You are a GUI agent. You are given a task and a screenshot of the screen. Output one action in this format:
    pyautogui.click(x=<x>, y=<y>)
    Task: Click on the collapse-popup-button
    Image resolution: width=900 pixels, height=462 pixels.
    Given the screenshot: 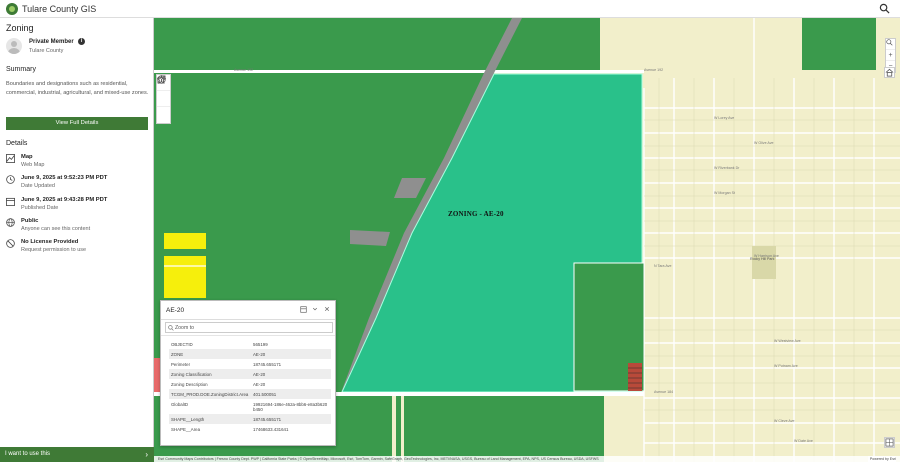 What is the action you would take?
    pyautogui.click(x=315, y=310)
    